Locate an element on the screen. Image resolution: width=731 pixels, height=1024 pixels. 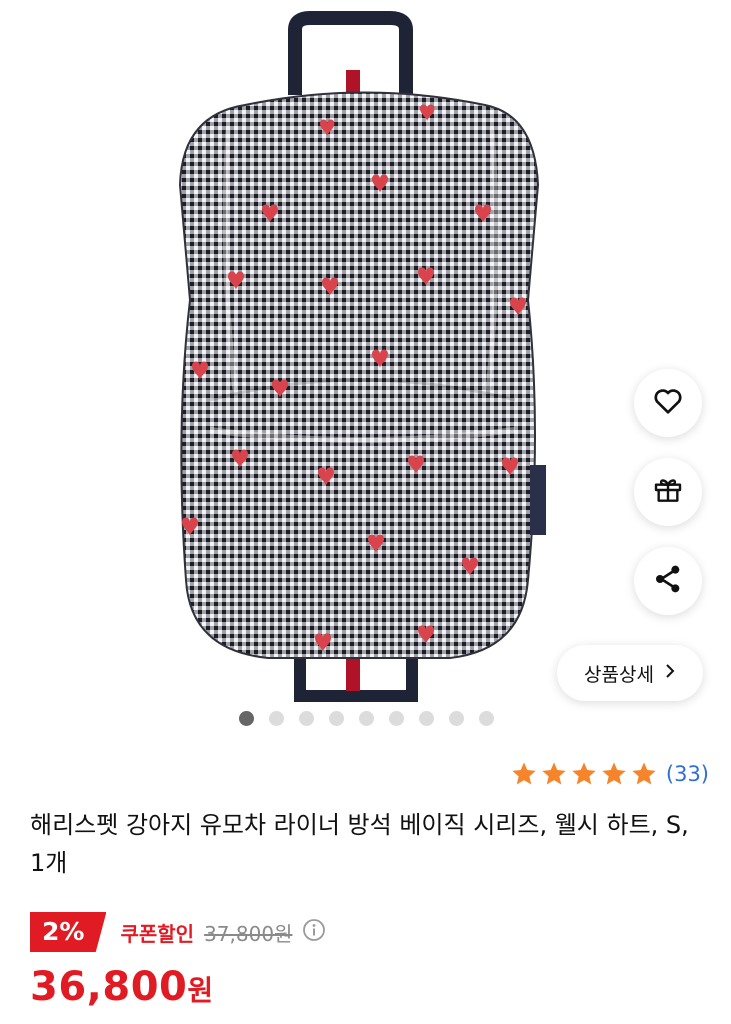
final-price-unit: 원 is located at coordinates (200, 990).